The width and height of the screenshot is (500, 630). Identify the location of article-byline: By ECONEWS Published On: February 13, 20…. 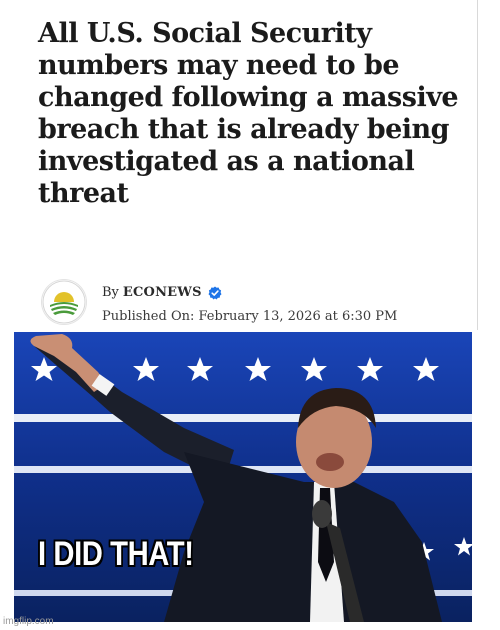
(219, 305).